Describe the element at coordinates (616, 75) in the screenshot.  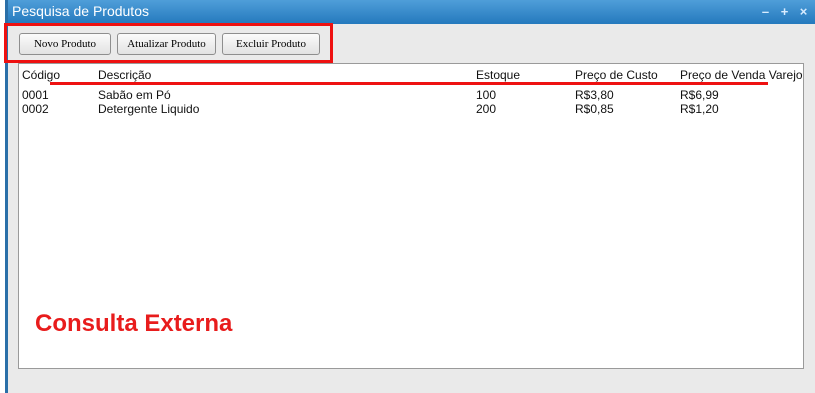
I see `column-header-preco-custo: Preço de Custo` at that location.